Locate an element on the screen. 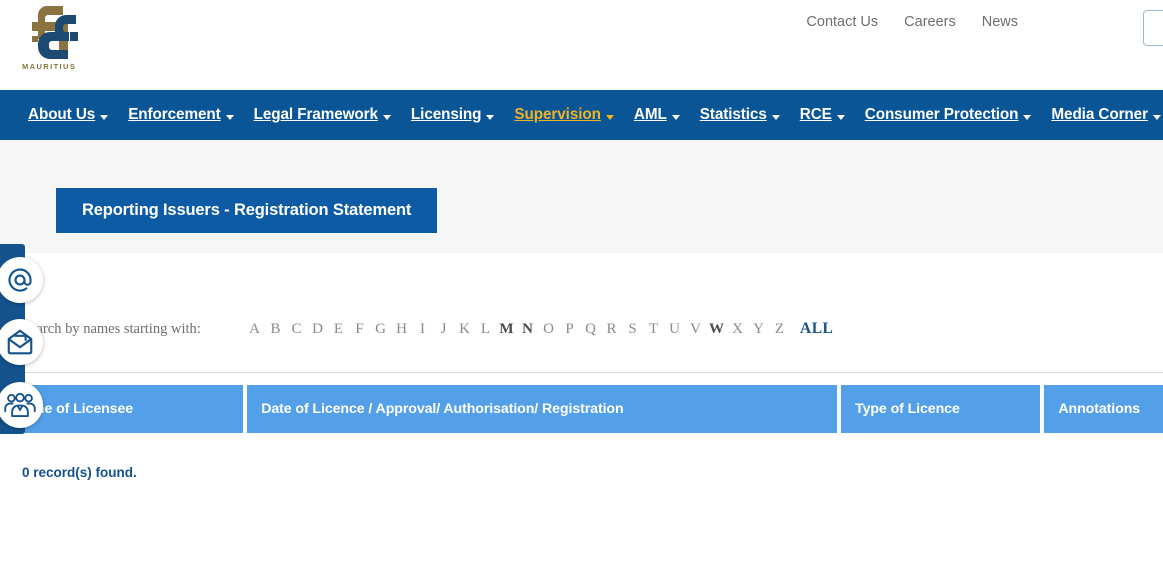  alphabet-link-p: P is located at coordinates (569, 329).